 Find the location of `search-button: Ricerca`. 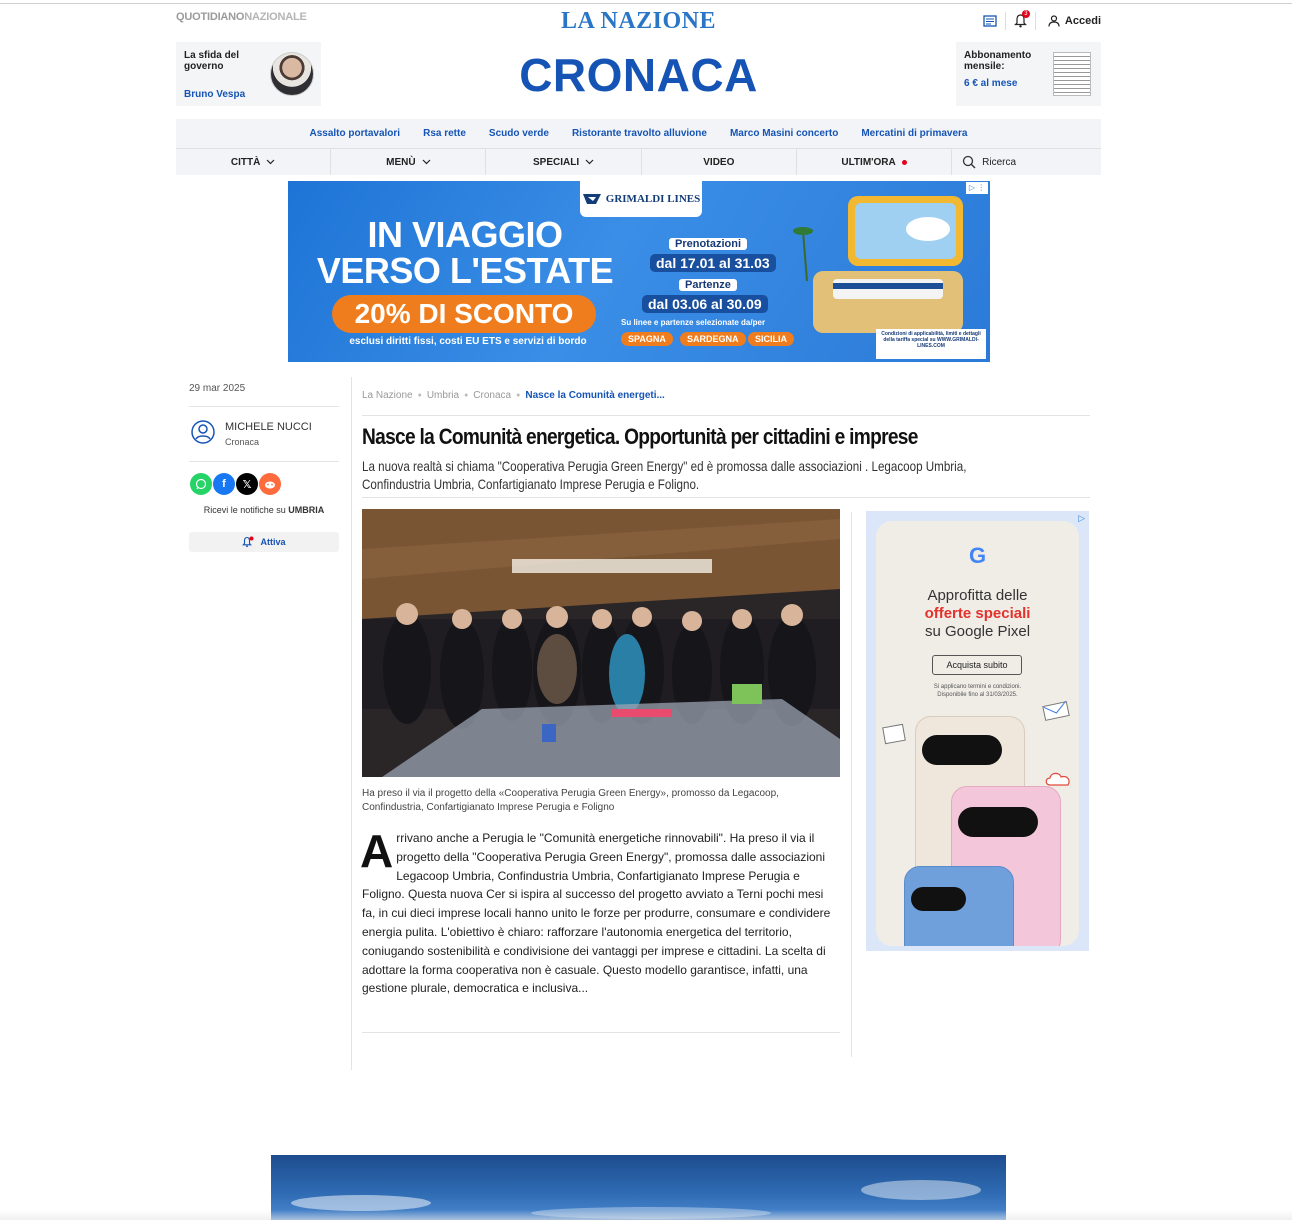

search-button: Ricerca is located at coordinates (1026, 162).